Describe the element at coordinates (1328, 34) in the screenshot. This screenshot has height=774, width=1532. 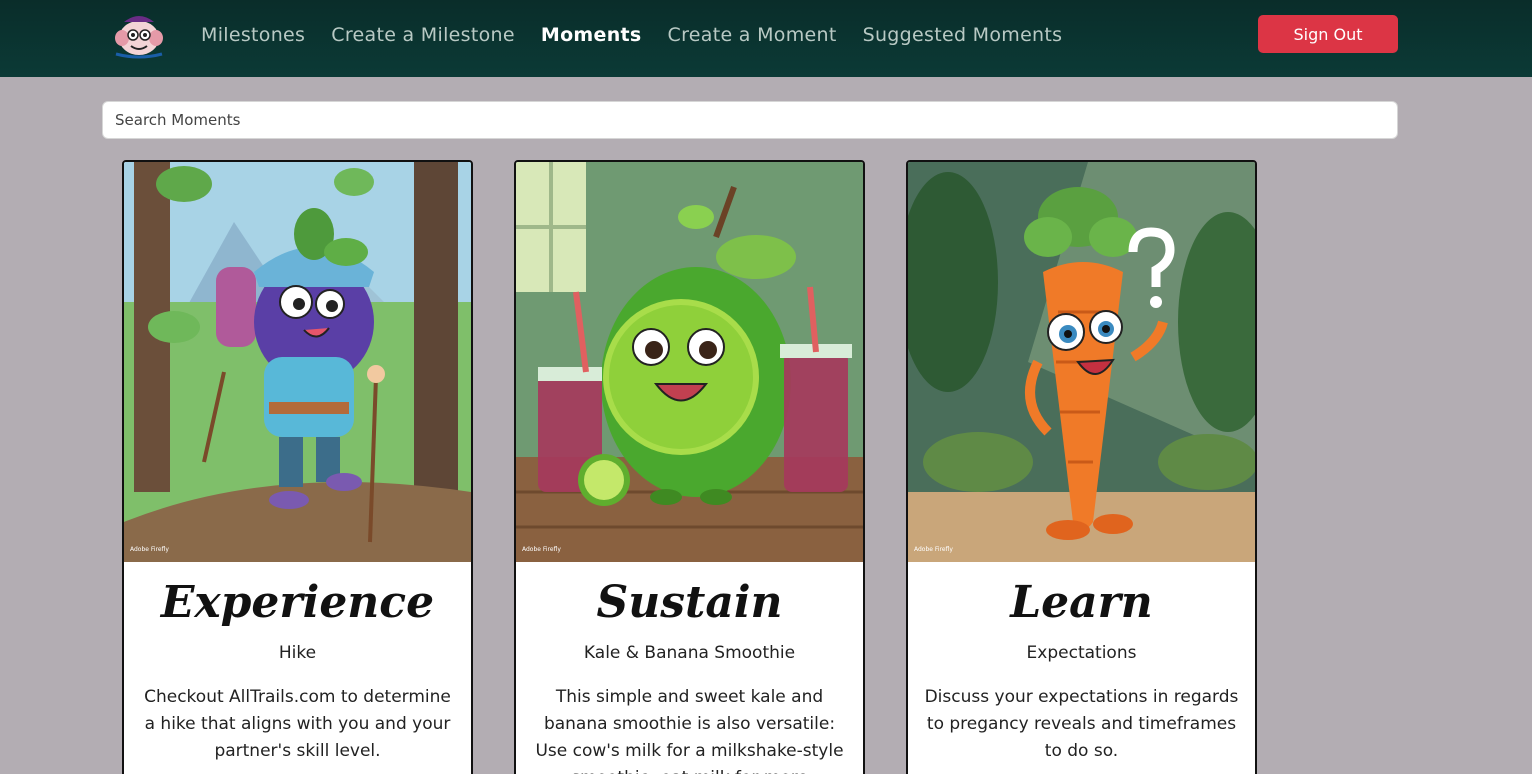
I see `sign-out-button: Sign Out` at that location.